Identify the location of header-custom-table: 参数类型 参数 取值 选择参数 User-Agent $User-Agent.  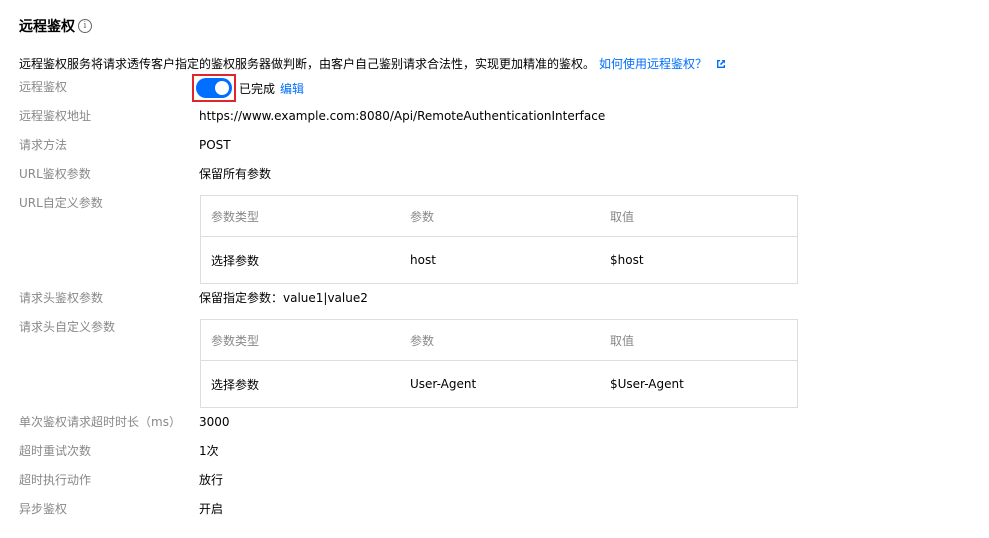
(499, 363).